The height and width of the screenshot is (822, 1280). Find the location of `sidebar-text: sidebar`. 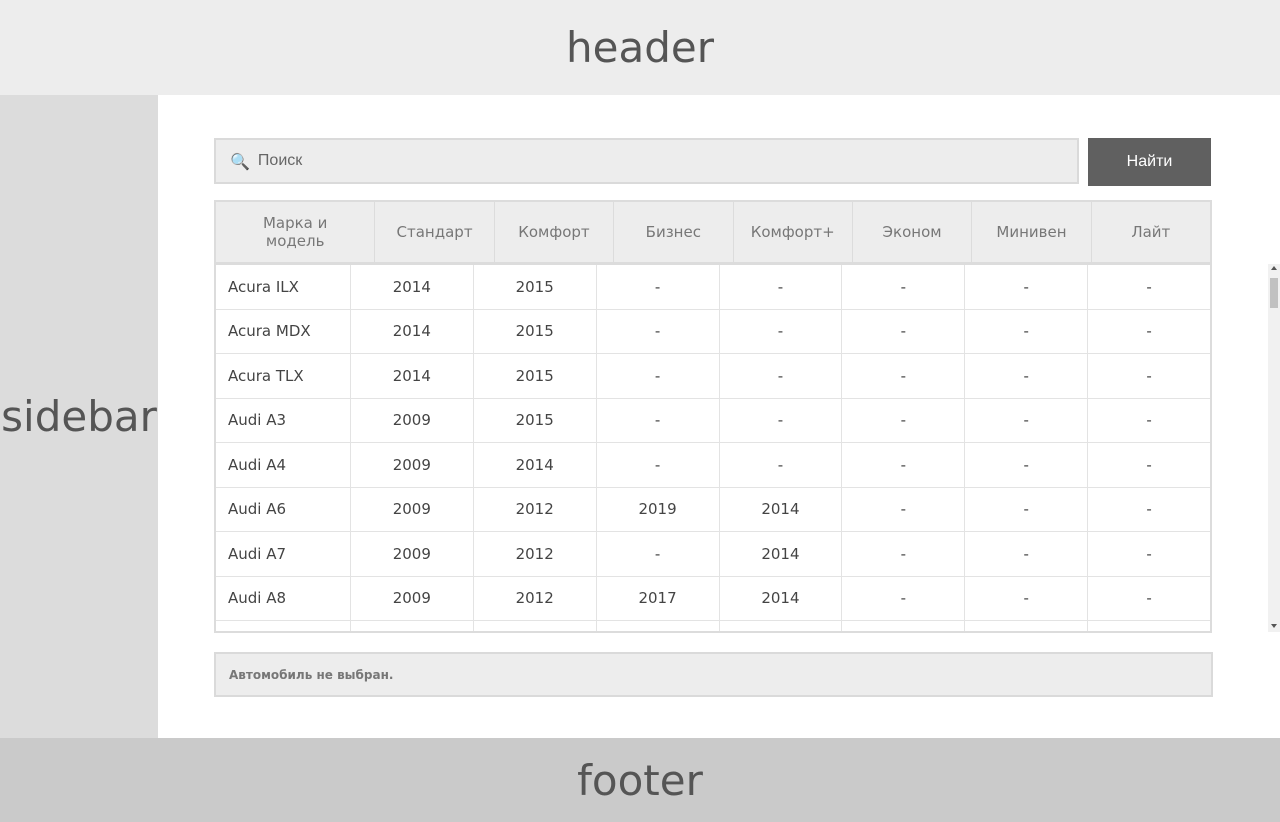

sidebar-text: sidebar is located at coordinates (79, 416).